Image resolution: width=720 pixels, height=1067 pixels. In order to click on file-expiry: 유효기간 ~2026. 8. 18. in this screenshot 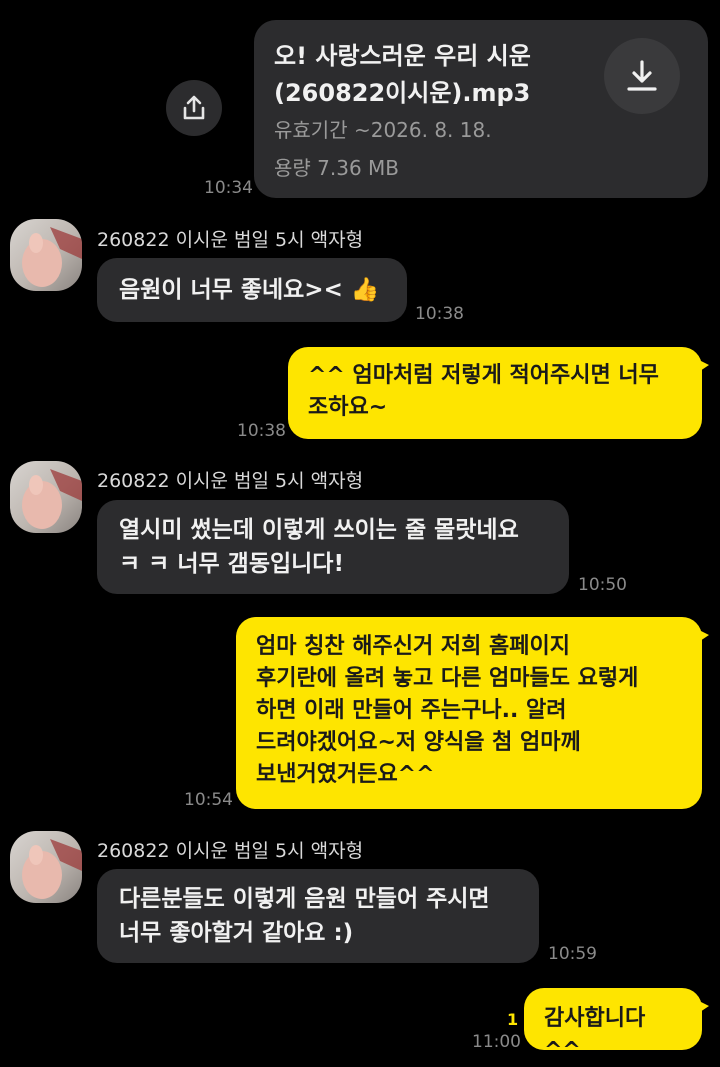, I will do `click(383, 130)`.